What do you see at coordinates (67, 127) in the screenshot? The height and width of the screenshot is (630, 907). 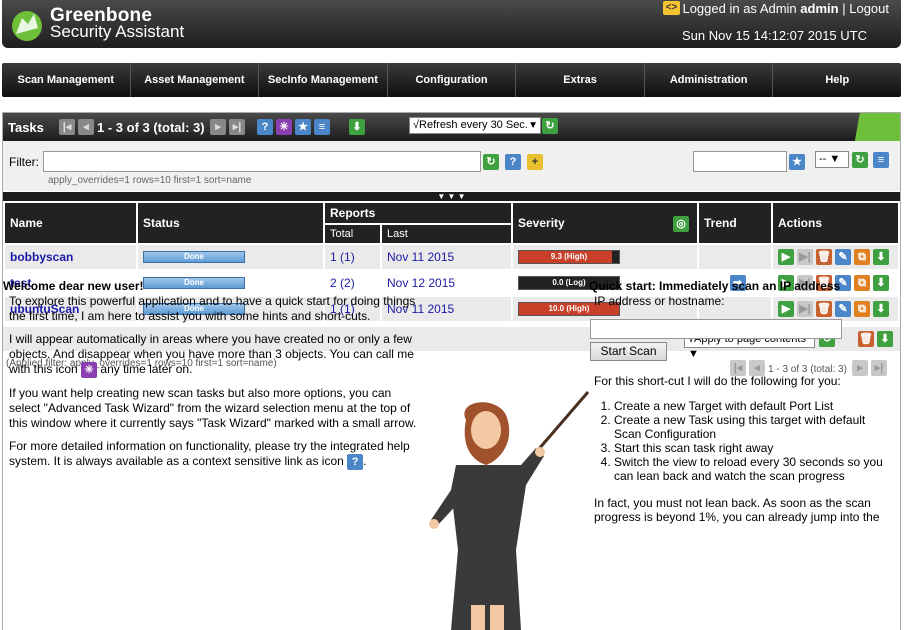 I see `first-page-icon: |◂` at bounding box center [67, 127].